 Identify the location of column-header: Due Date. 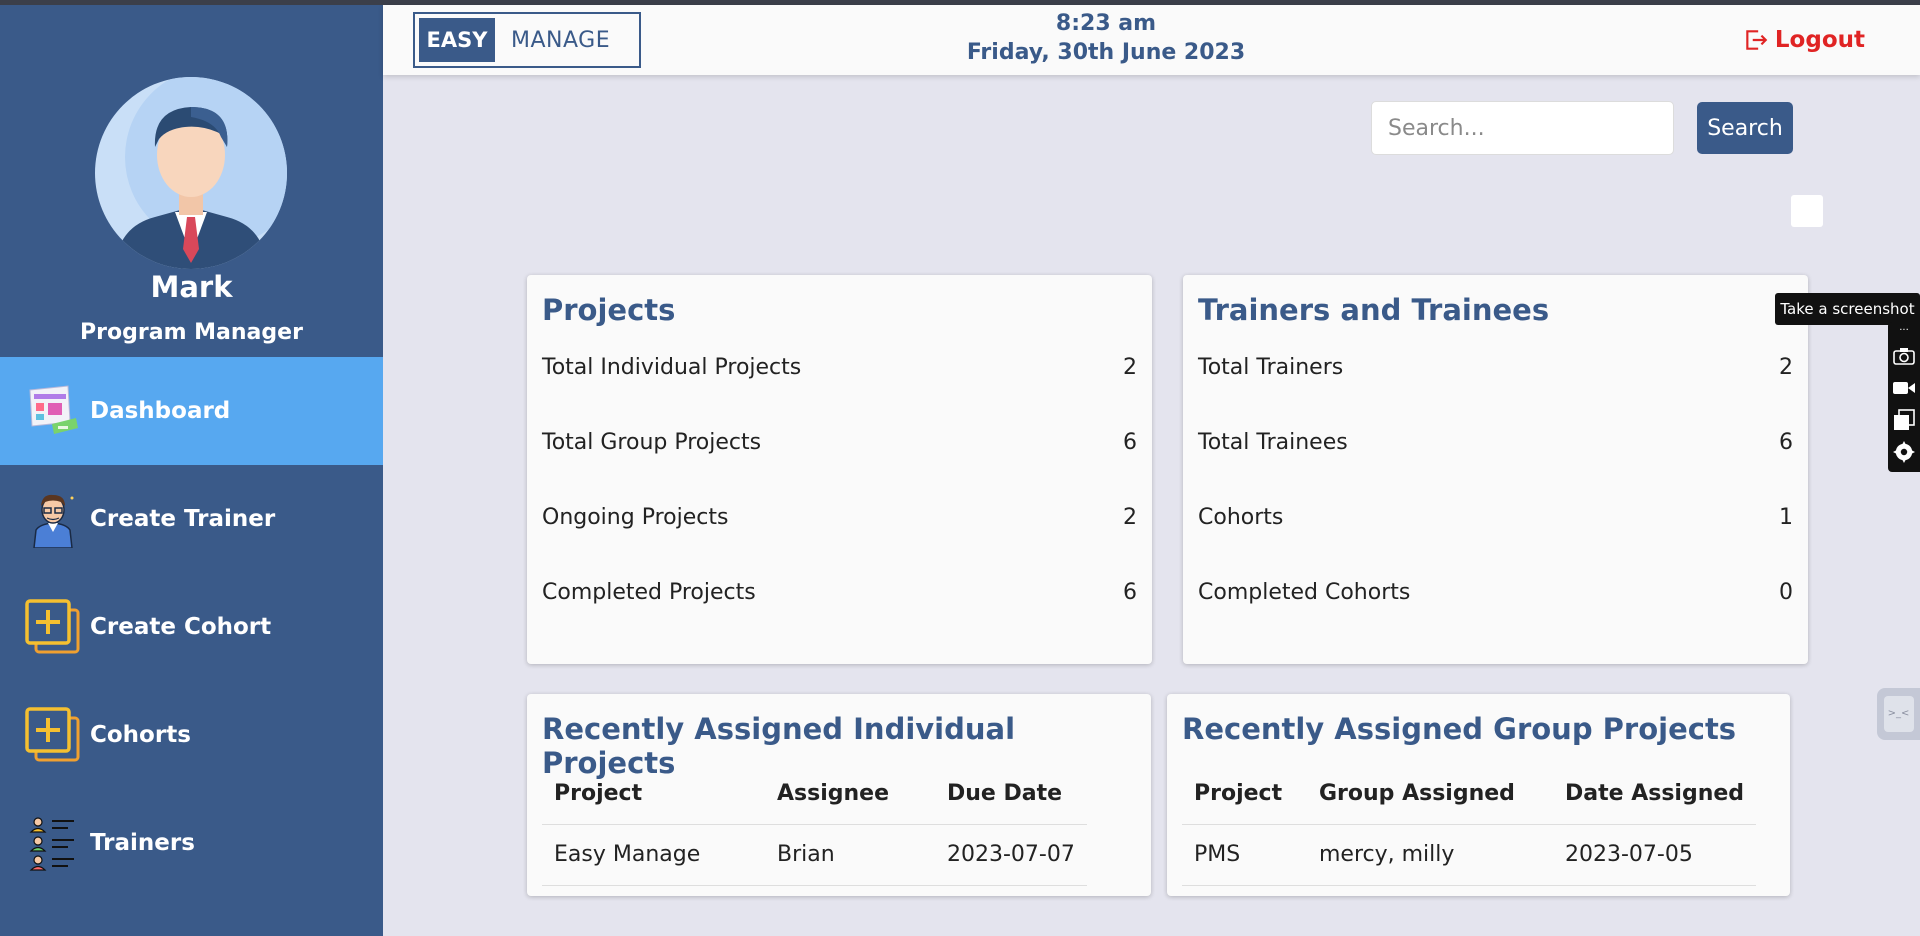
(1011, 794).